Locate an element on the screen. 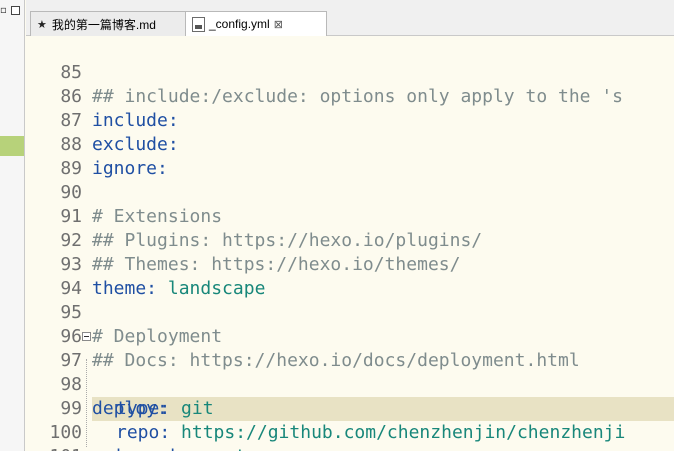  view-controls: ▫ is located at coordinates (12, 14).